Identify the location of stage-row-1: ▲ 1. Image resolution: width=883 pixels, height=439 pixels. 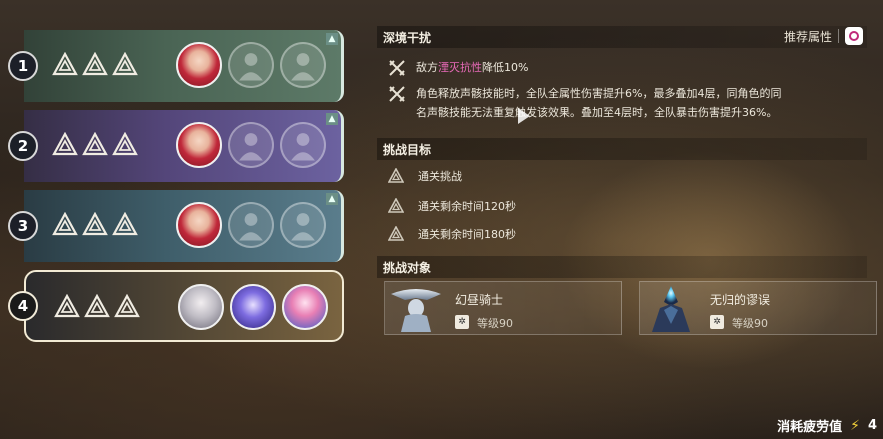
(180, 66).